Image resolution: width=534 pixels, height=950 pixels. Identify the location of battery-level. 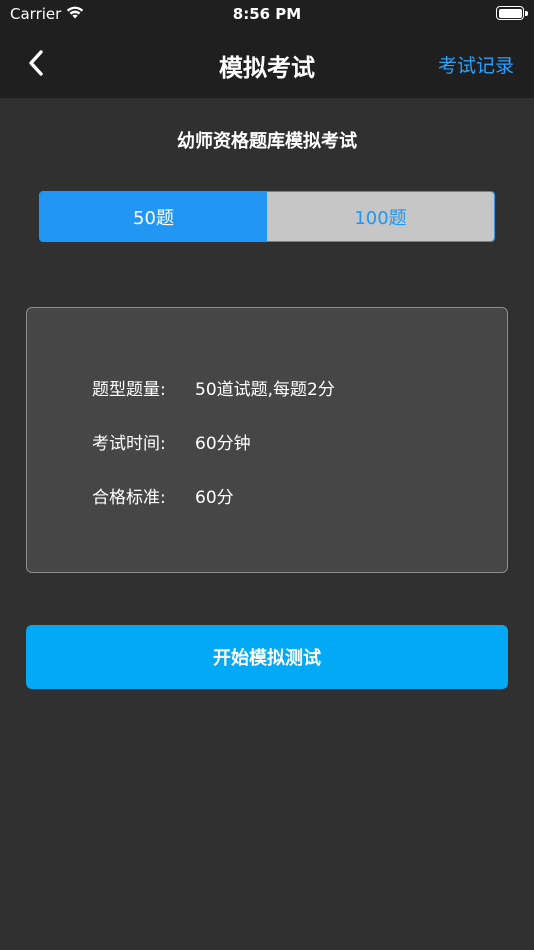
(510, 13).